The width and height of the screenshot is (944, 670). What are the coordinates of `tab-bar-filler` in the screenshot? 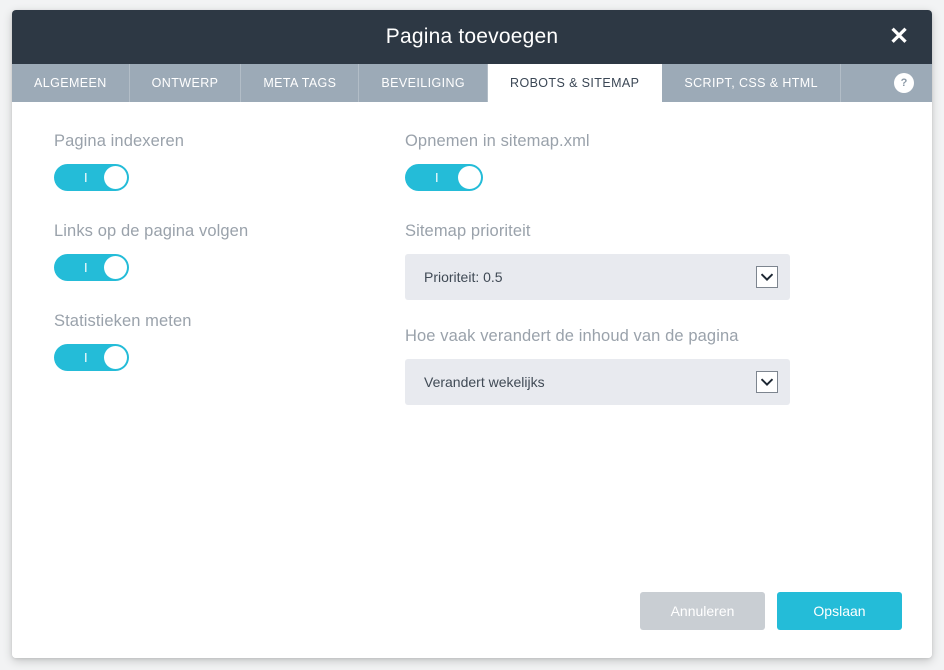 It's located at (886, 83).